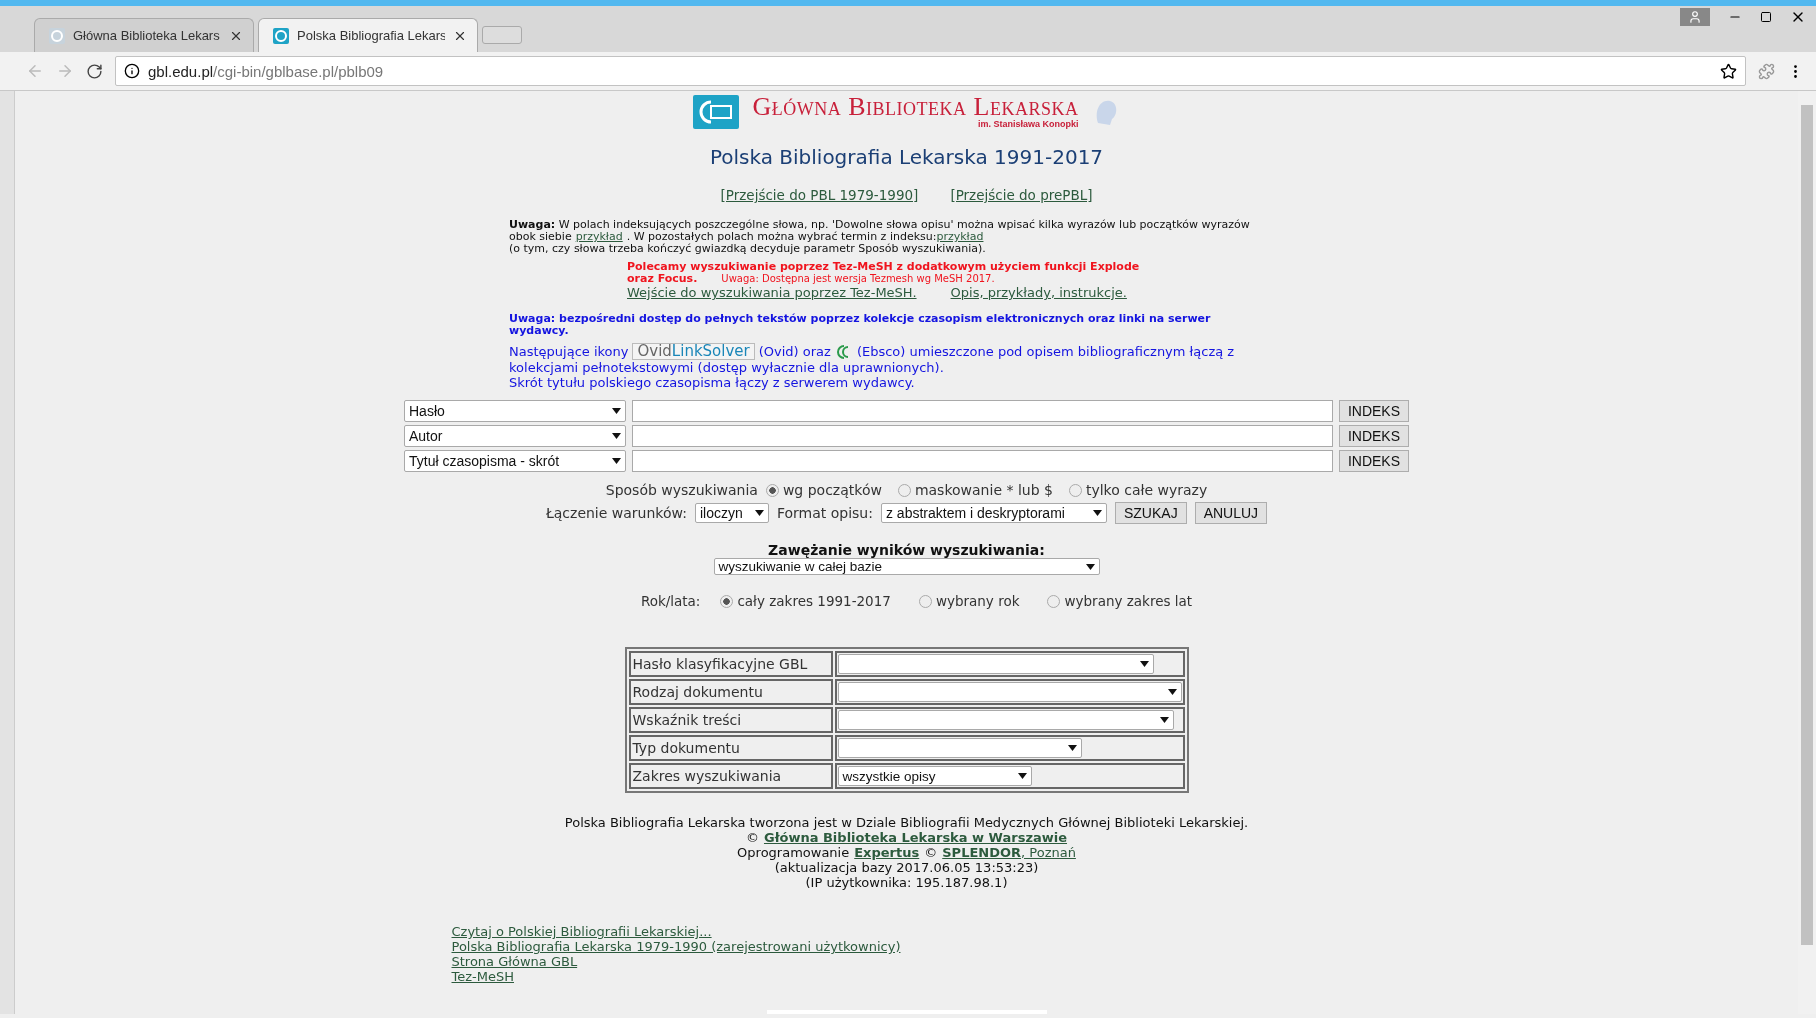 This screenshot has width=1816, height=1018. I want to click on back-icon, so click(35, 71).